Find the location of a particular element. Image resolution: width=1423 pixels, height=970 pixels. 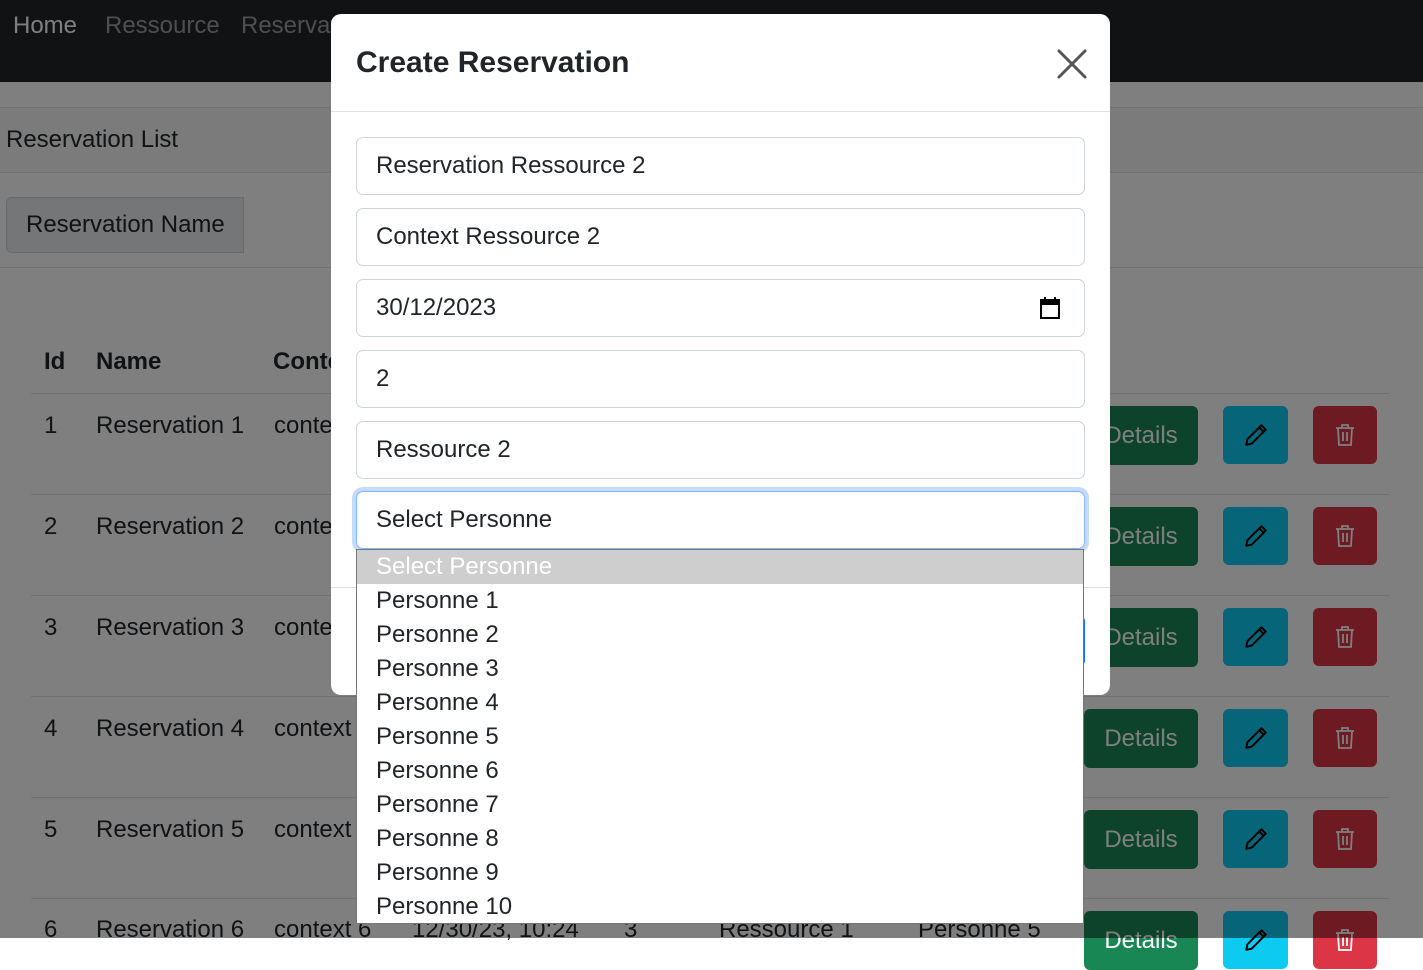

reservation-name-input: Reservation Ressource 2 is located at coordinates (720, 166).